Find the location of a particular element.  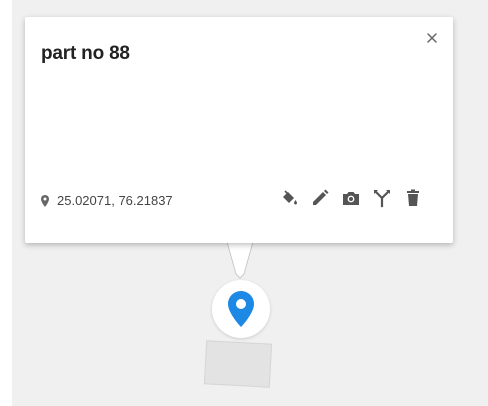

edit-button is located at coordinates (320, 198).